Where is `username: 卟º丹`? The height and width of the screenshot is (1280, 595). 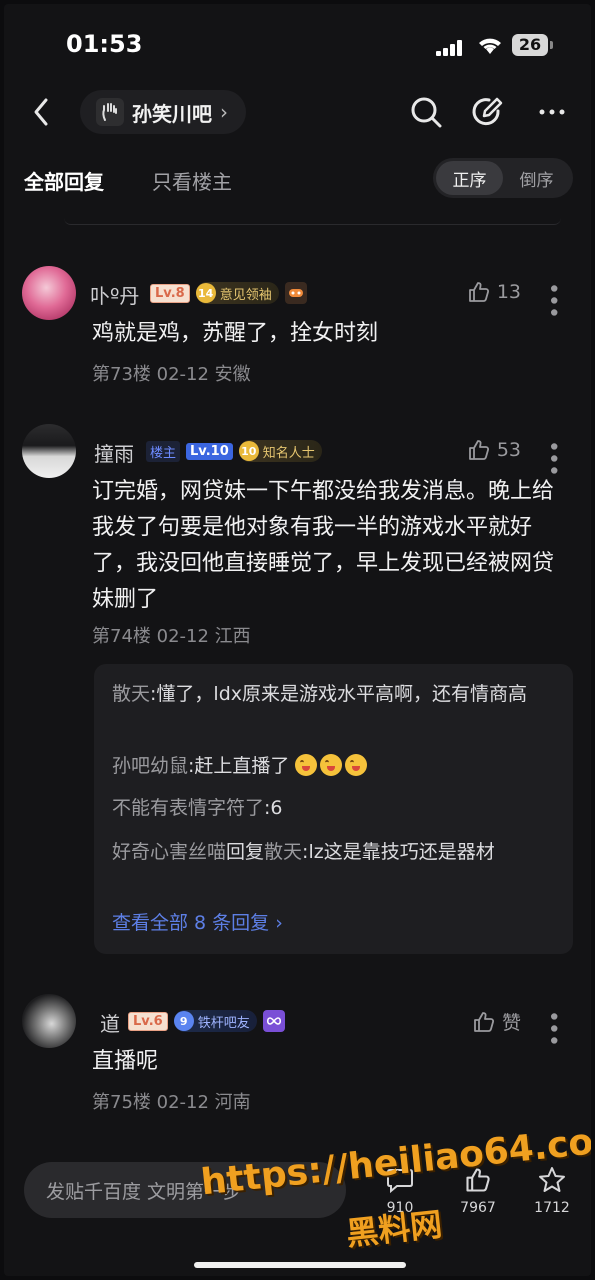
username: 卟º丹 is located at coordinates (114, 294).